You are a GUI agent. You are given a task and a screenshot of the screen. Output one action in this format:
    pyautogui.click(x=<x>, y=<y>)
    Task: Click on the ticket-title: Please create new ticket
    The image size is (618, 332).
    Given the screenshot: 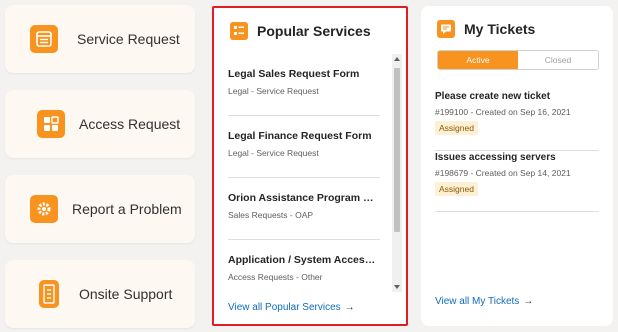 What is the action you would take?
    pyautogui.click(x=493, y=96)
    